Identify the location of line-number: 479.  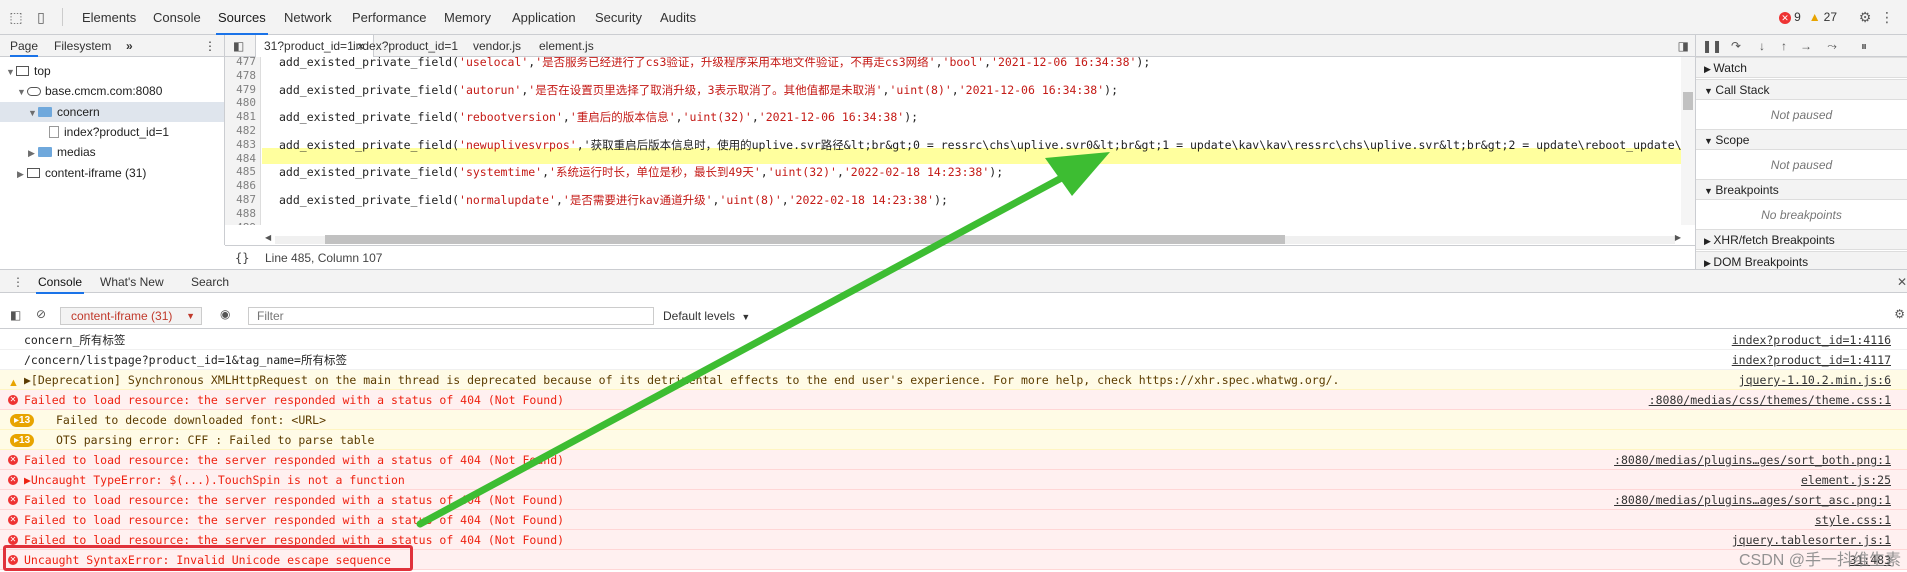
(246, 90).